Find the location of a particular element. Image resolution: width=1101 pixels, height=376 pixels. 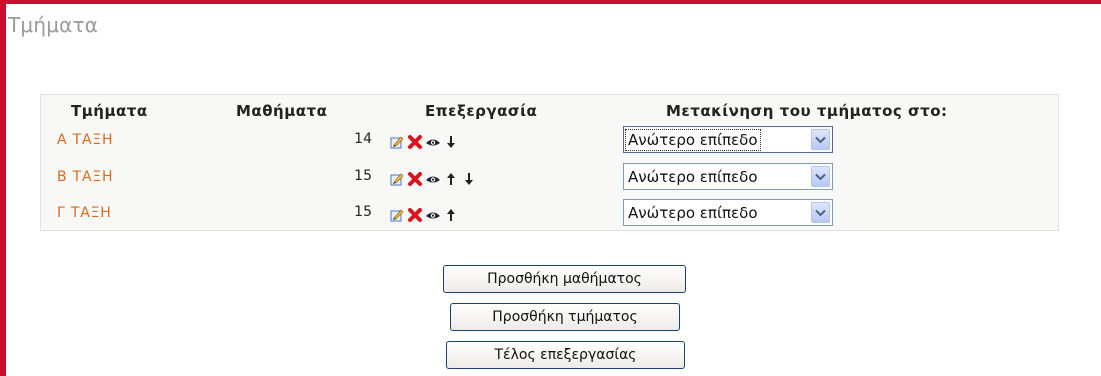

course-count: 14 is located at coordinates (363, 139).